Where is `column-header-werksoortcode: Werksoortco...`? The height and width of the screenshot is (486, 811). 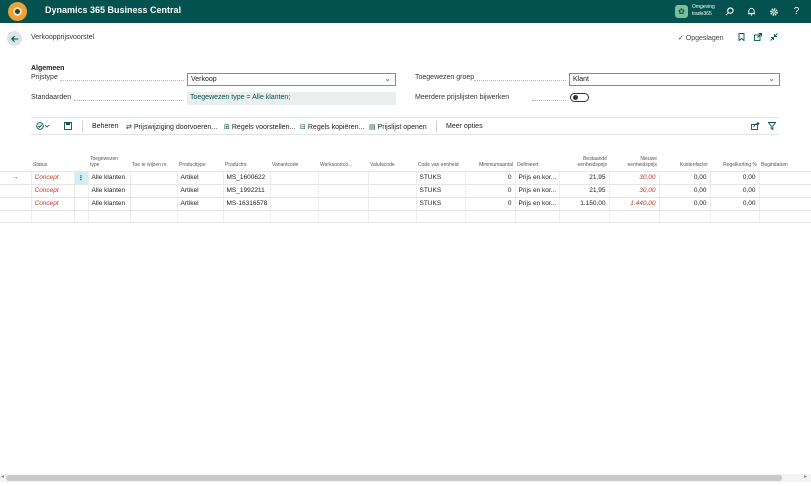 column-header-werksoortcode: Werksoortco... is located at coordinates (343, 160).